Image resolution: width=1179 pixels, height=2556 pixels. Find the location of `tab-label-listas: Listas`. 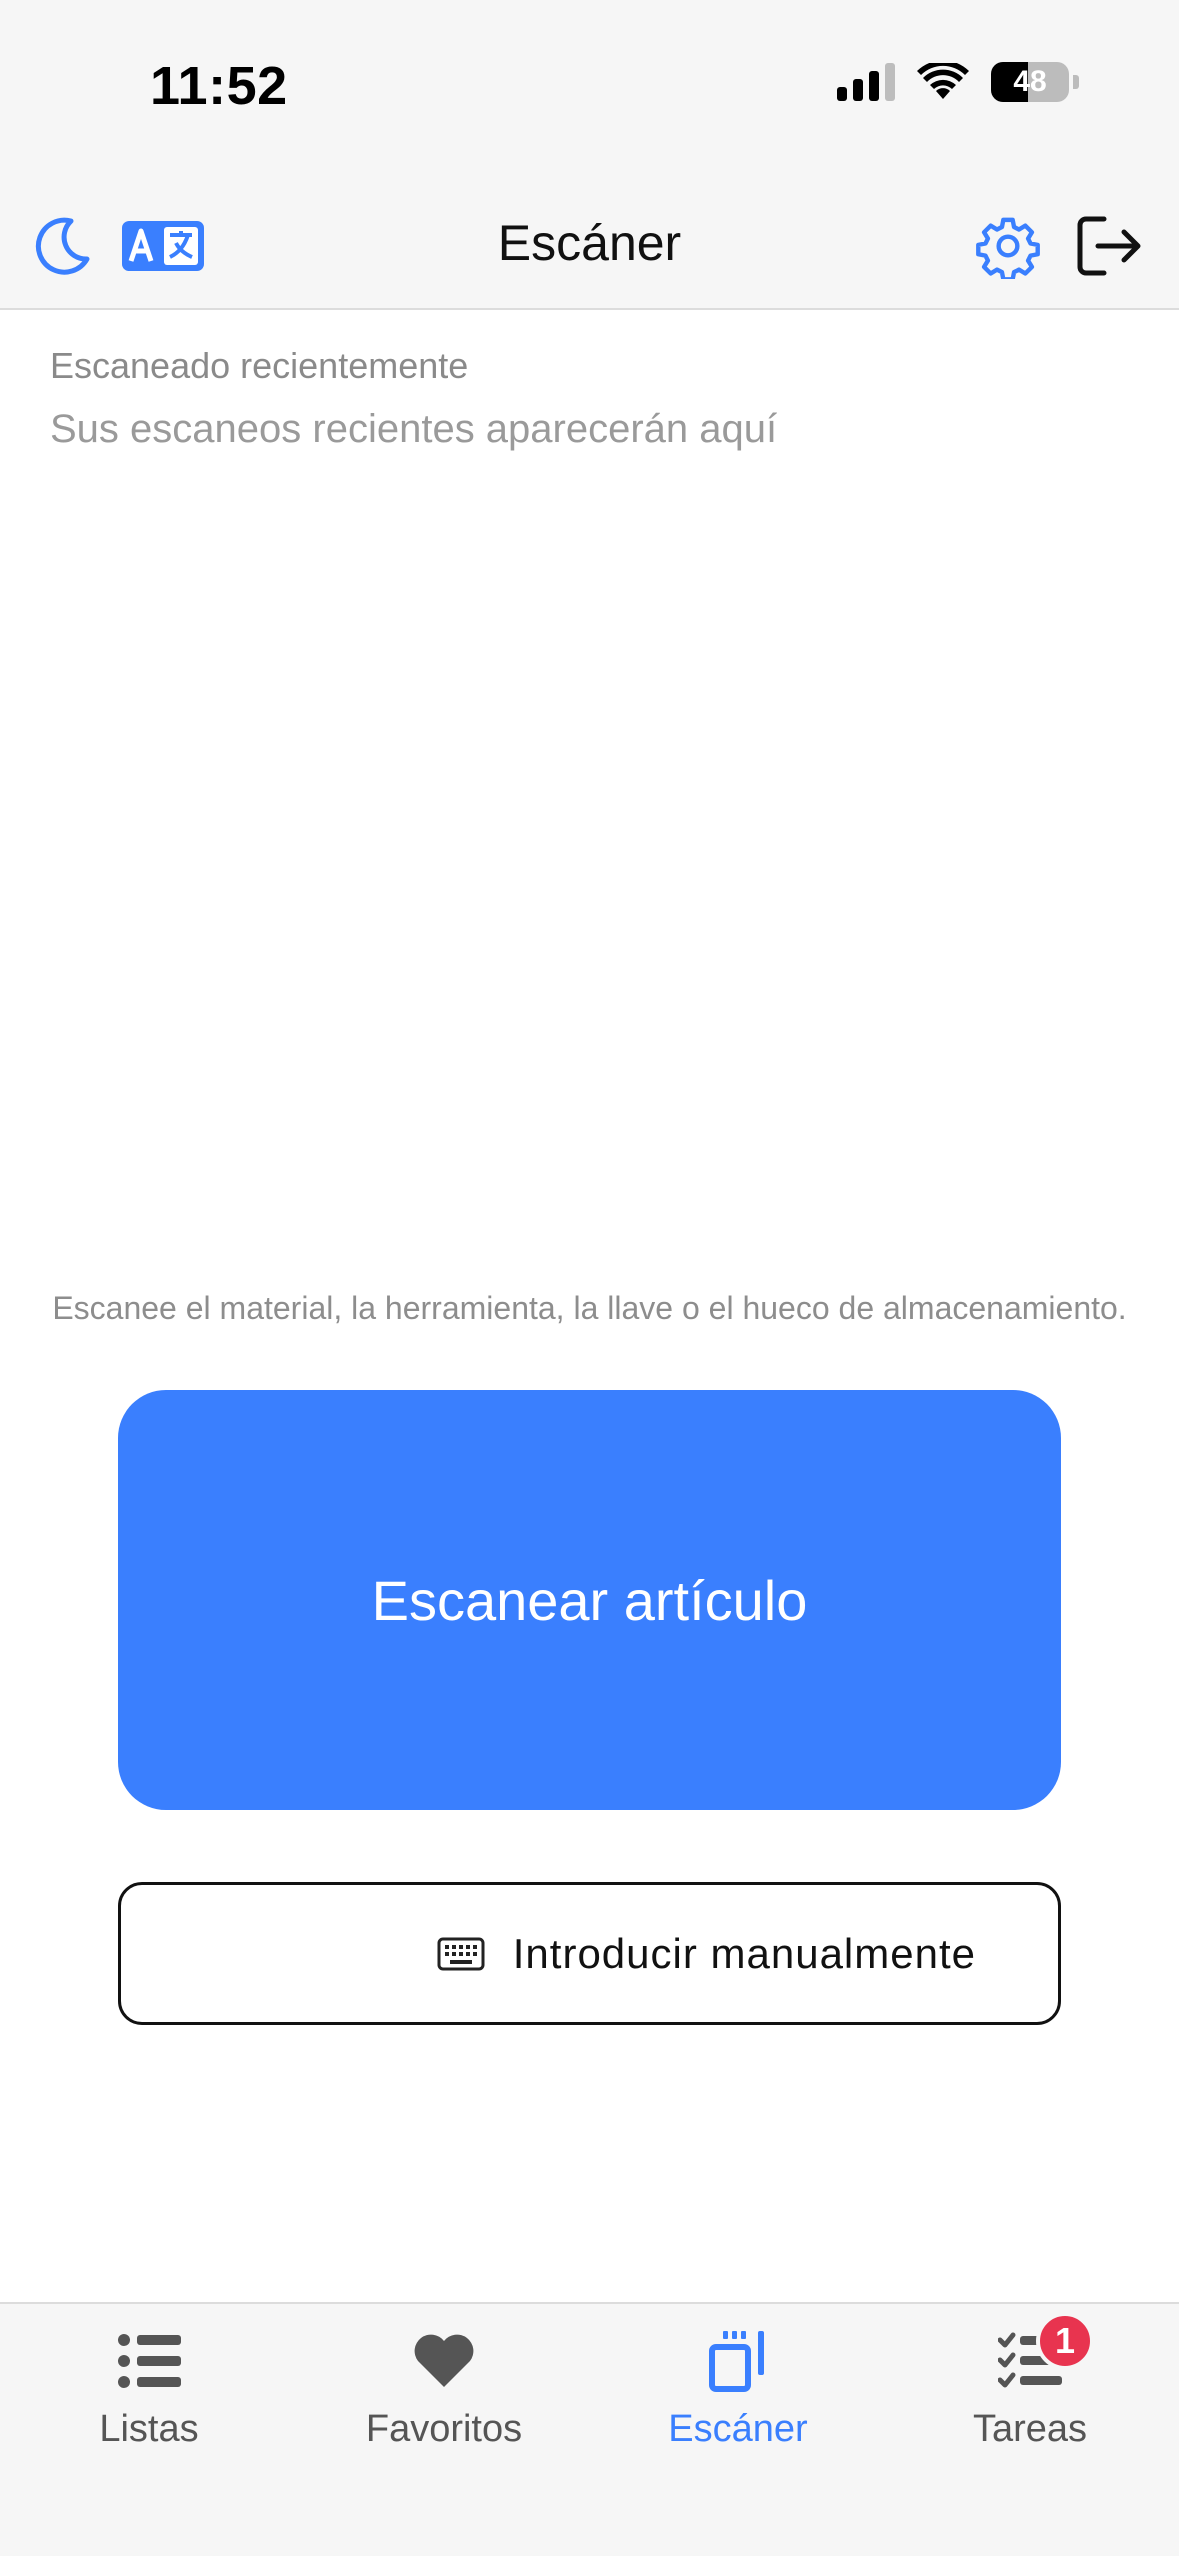

tab-label-listas: Listas is located at coordinates (149, 2429).